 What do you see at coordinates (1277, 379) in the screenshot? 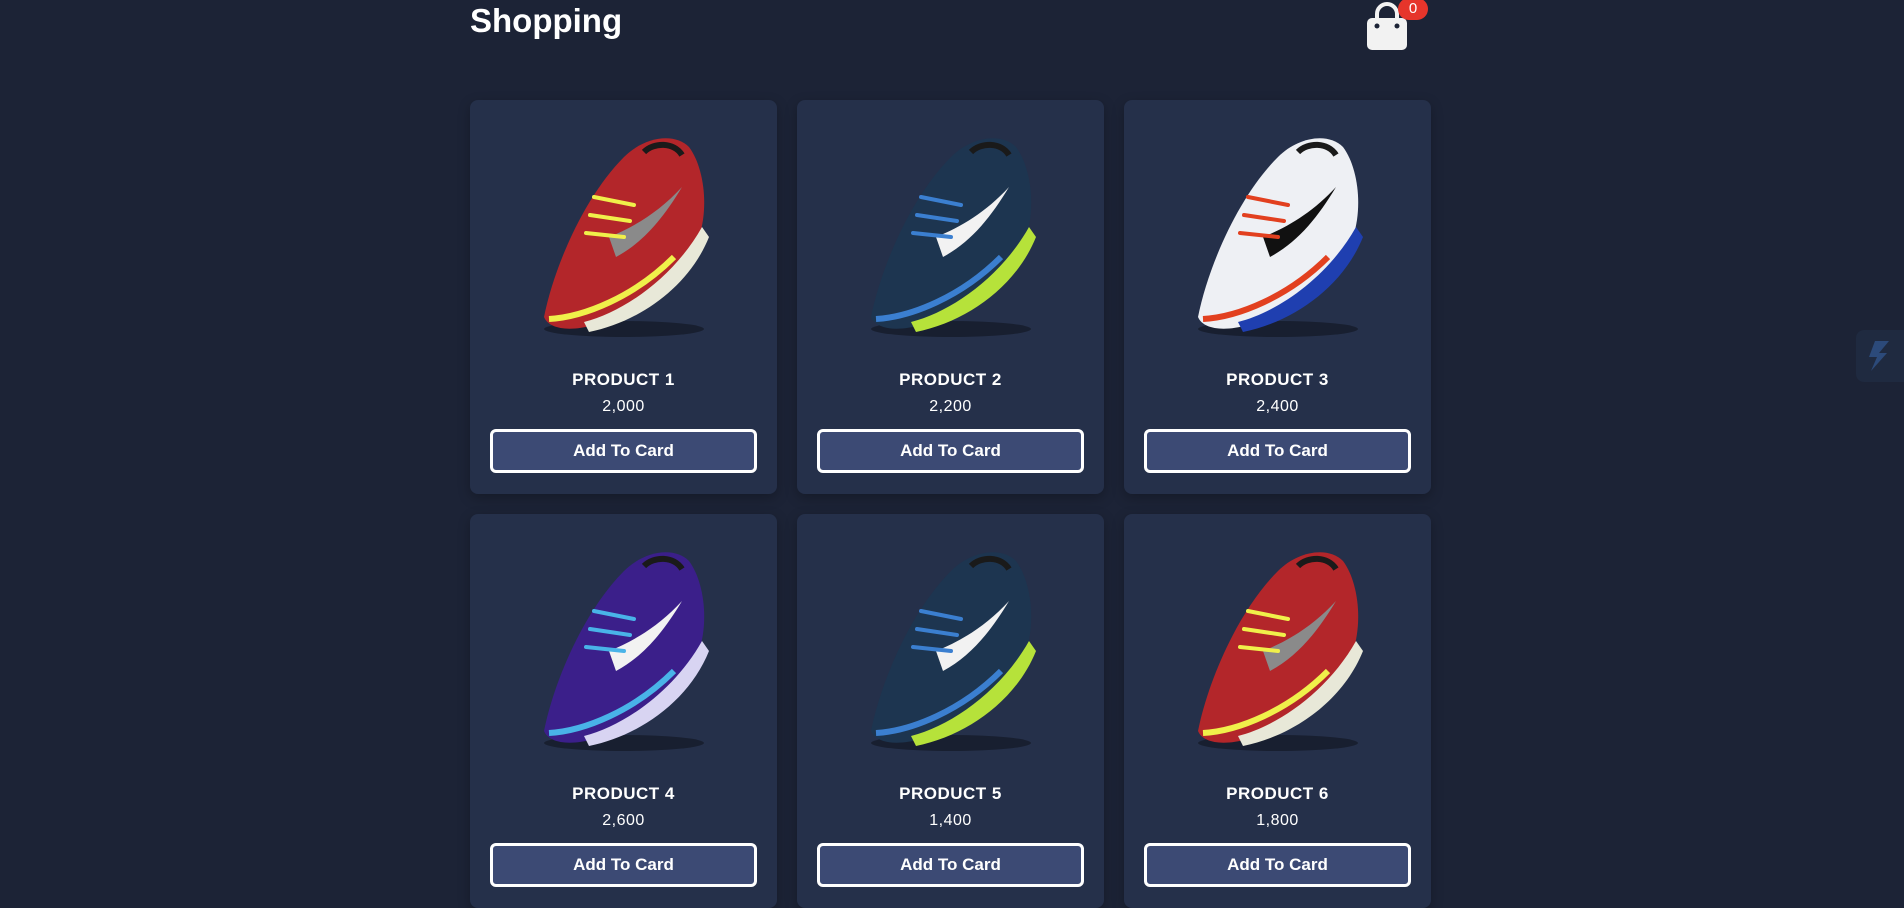
I see `product-name: PRODUCT 3` at bounding box center [1277, 379].